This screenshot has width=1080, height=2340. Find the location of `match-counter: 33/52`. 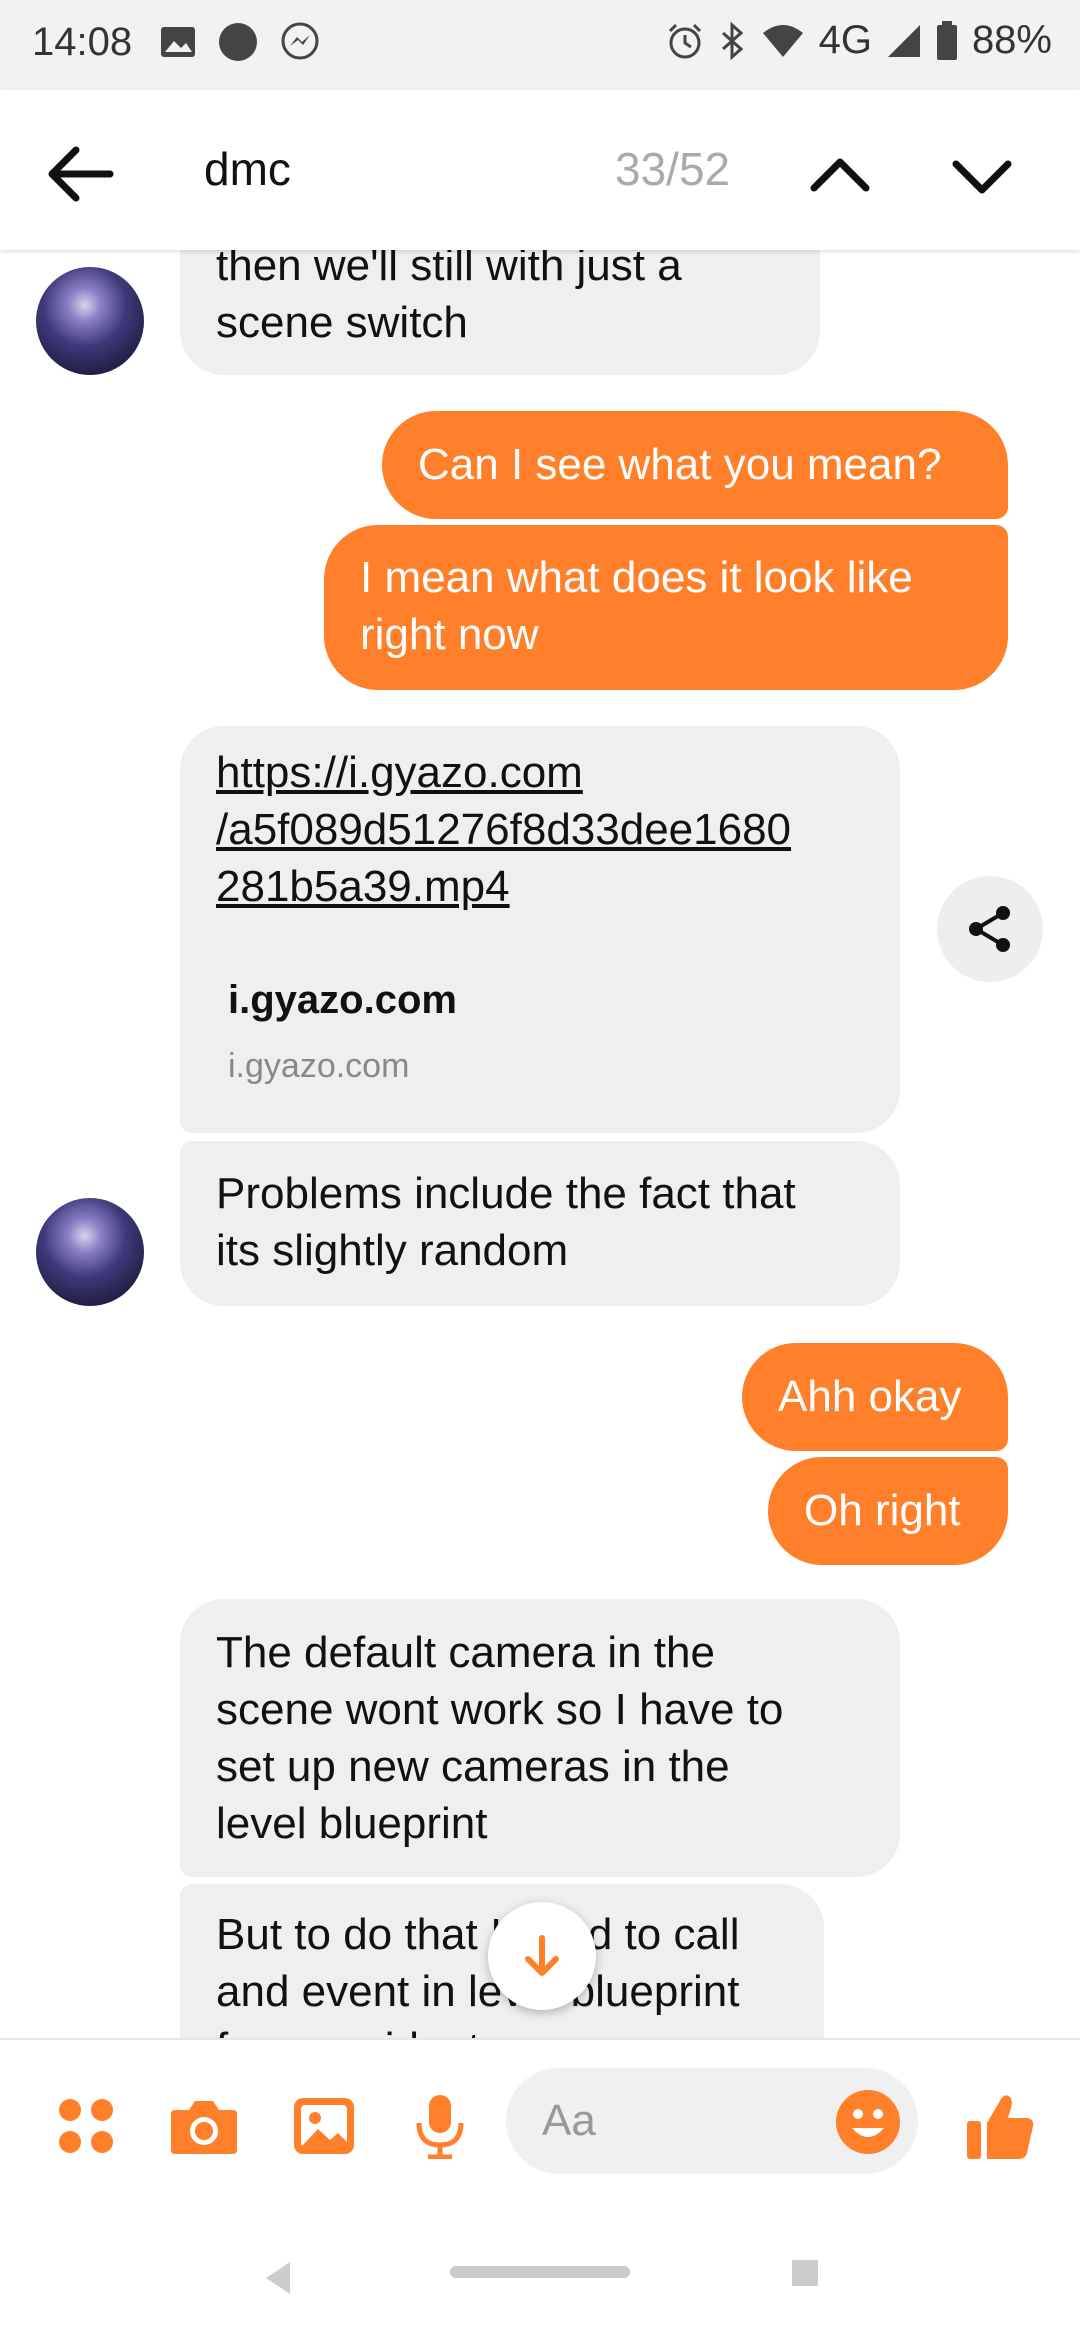

match-counter: 33/52 is located at coordinates (673, 169).